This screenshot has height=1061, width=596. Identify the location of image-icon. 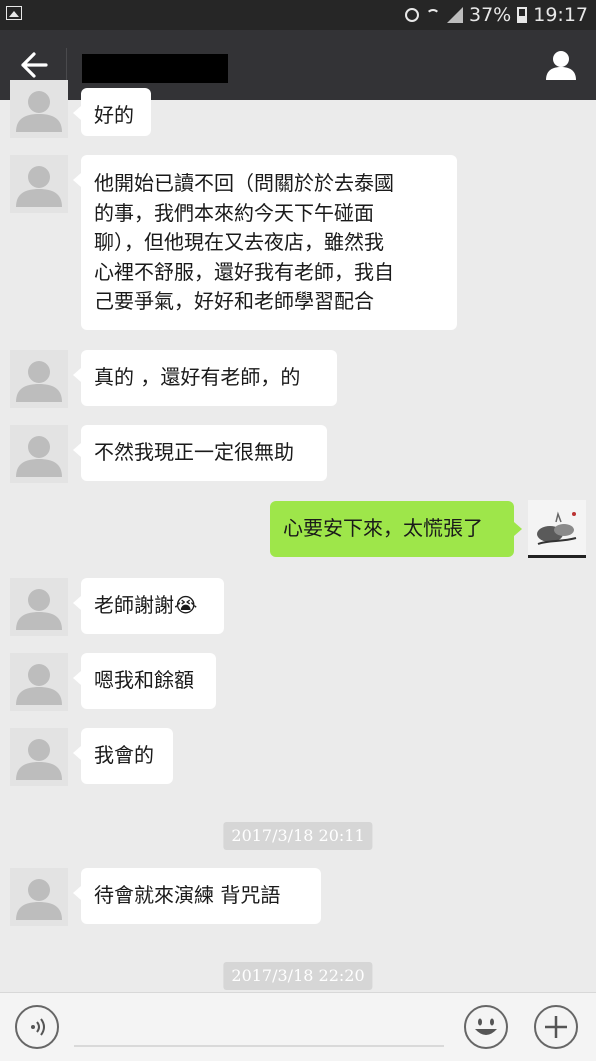
(14, 13).